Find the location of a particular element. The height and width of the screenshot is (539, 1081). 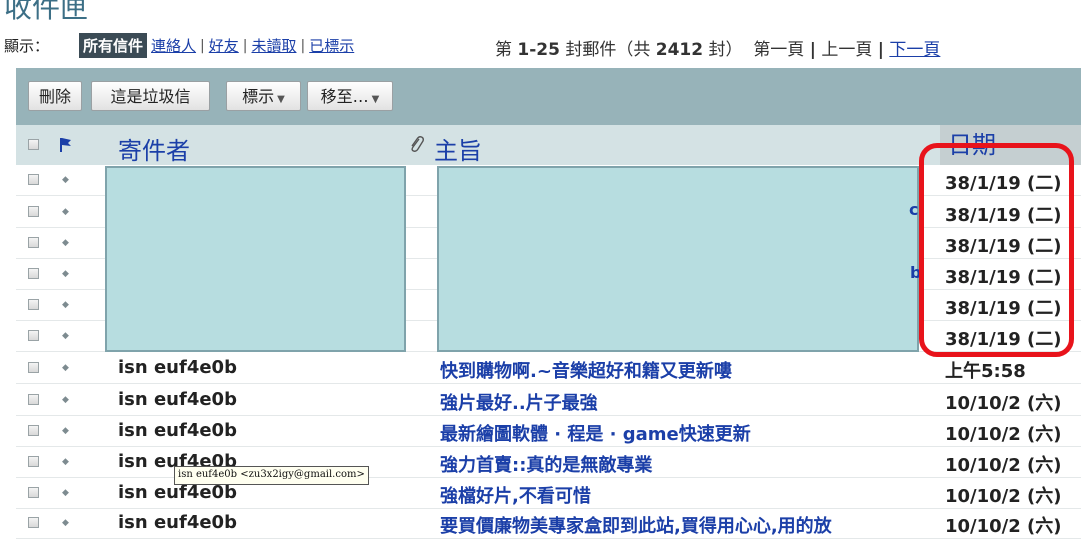

page-title: 收件匣 is located at coordinates (46, 12).